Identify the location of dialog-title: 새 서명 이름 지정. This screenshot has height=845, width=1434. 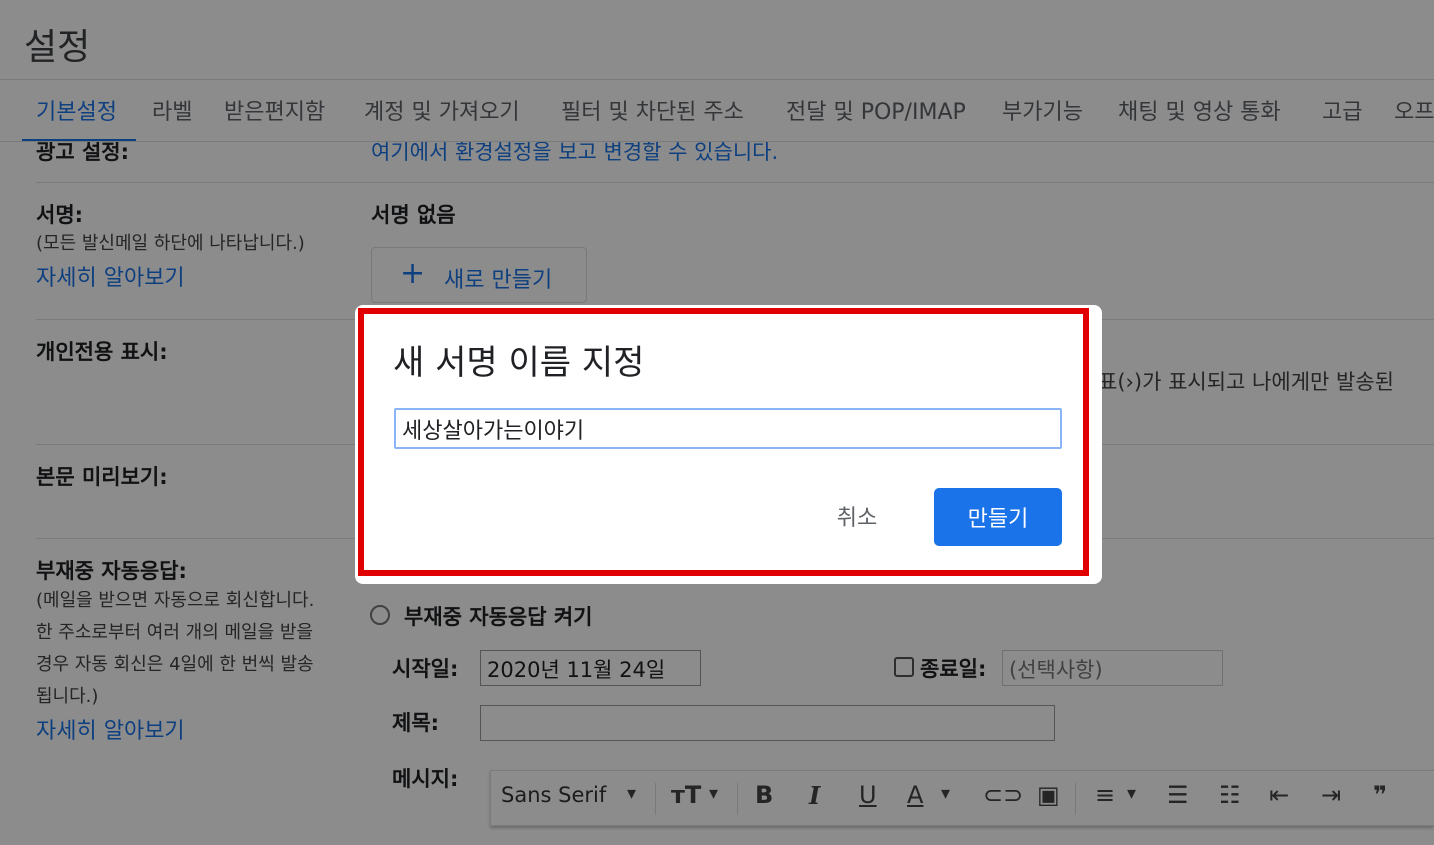
(519, 363).